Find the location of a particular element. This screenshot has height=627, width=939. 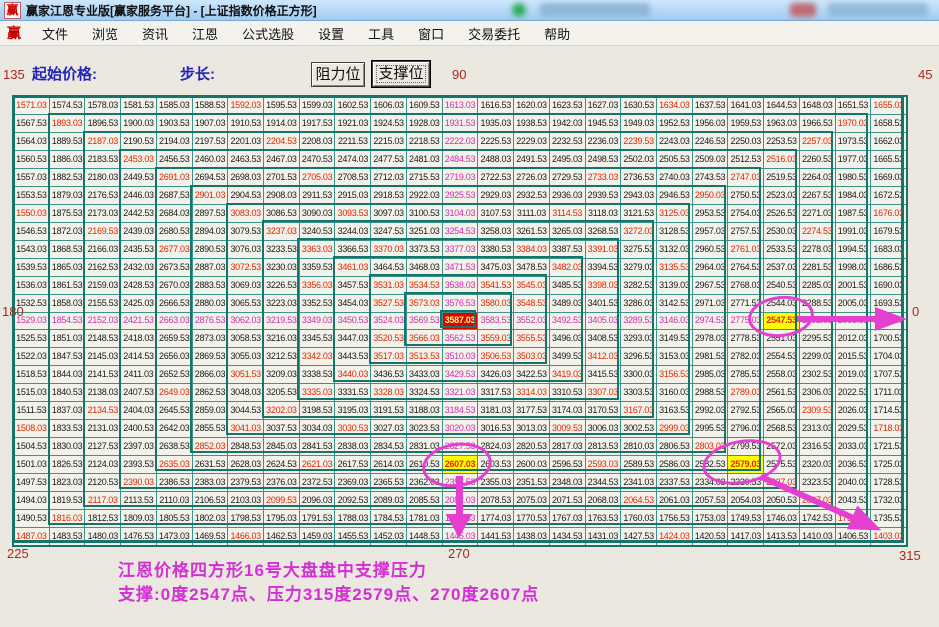

grid-cell: 2078.53 is located at coordinates (496, 501).